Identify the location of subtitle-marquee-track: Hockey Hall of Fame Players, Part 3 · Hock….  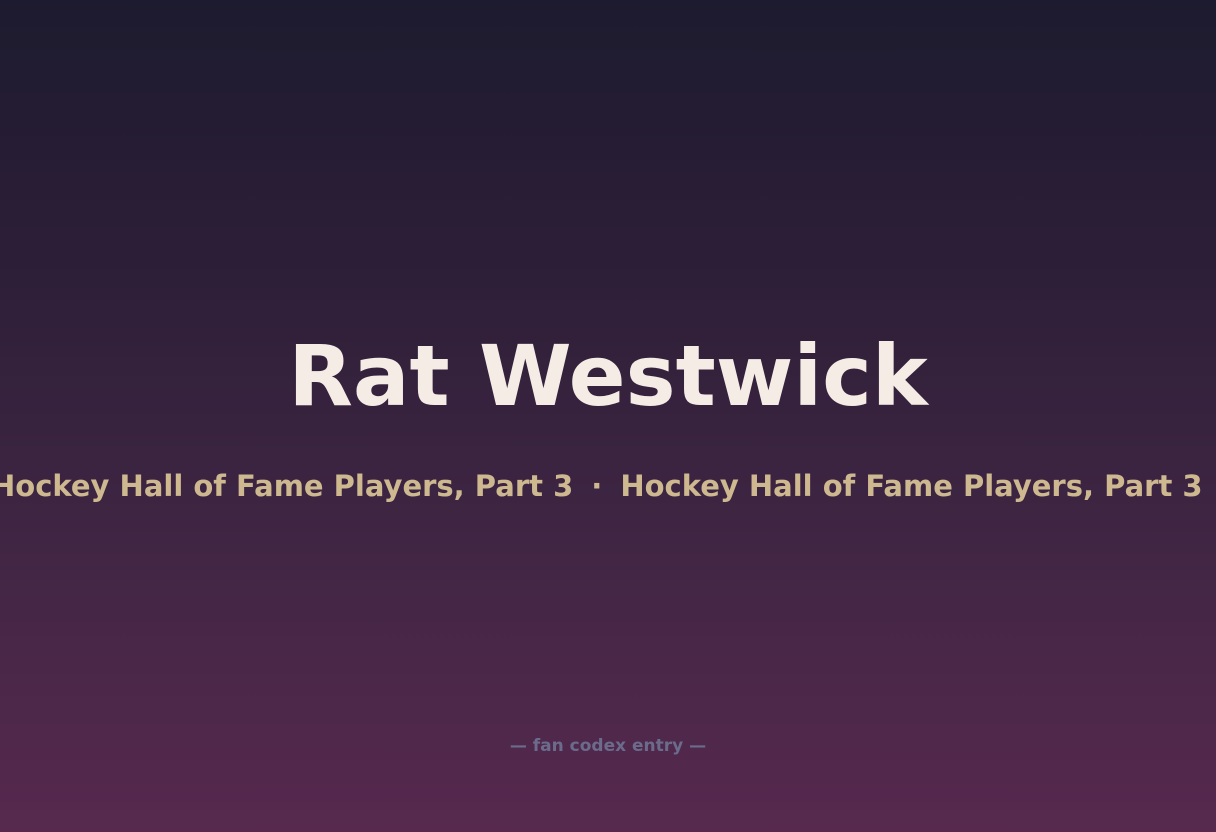
(601, 486).